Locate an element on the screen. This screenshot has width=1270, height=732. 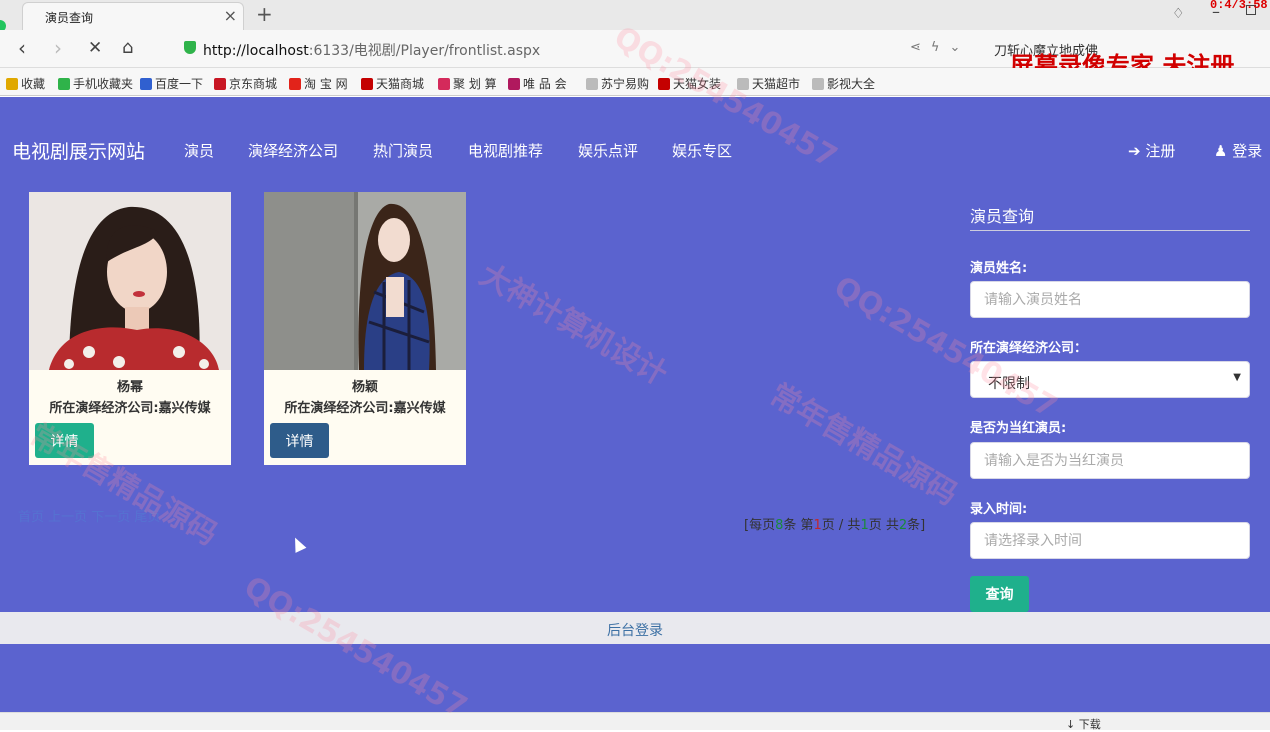
login-link: ♟ 登录 is located at coordinates (1238, 150).